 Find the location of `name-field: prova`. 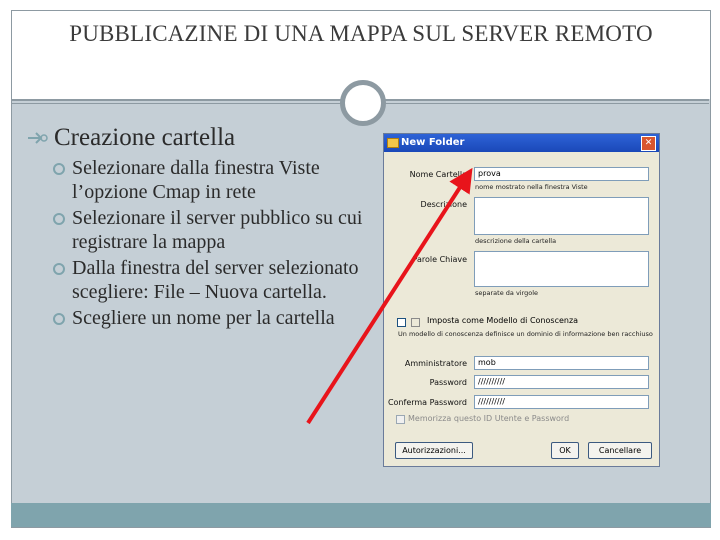

name-field: prova is located at coordinates (561, 174).